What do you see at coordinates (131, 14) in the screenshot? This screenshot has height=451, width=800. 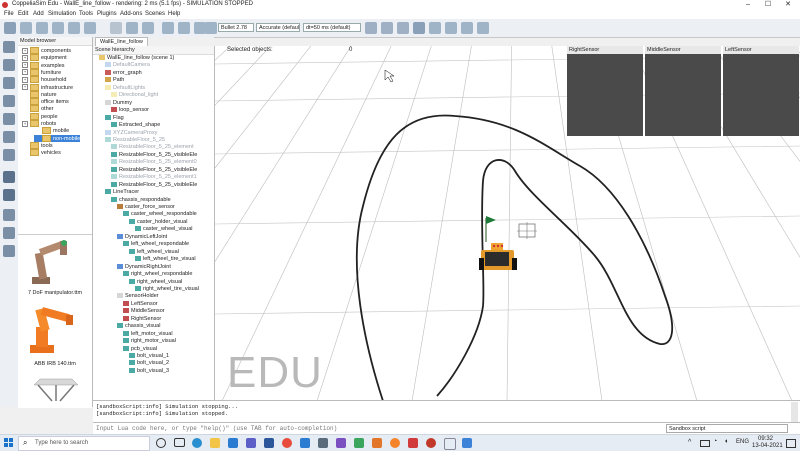 I see `menu-addons: Add-ons` at bounding box center [131, 14].